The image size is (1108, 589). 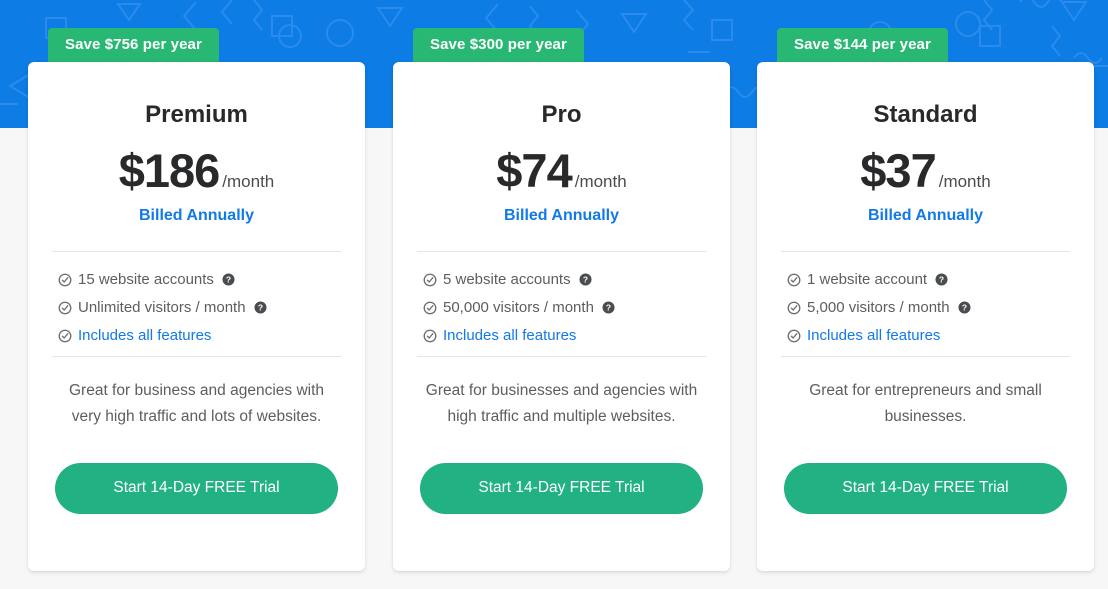 What do you see at coordinates (498, 45) in the screenshot?
I see `save-badge: Save $300 per year` at bounding box center [498, 45].